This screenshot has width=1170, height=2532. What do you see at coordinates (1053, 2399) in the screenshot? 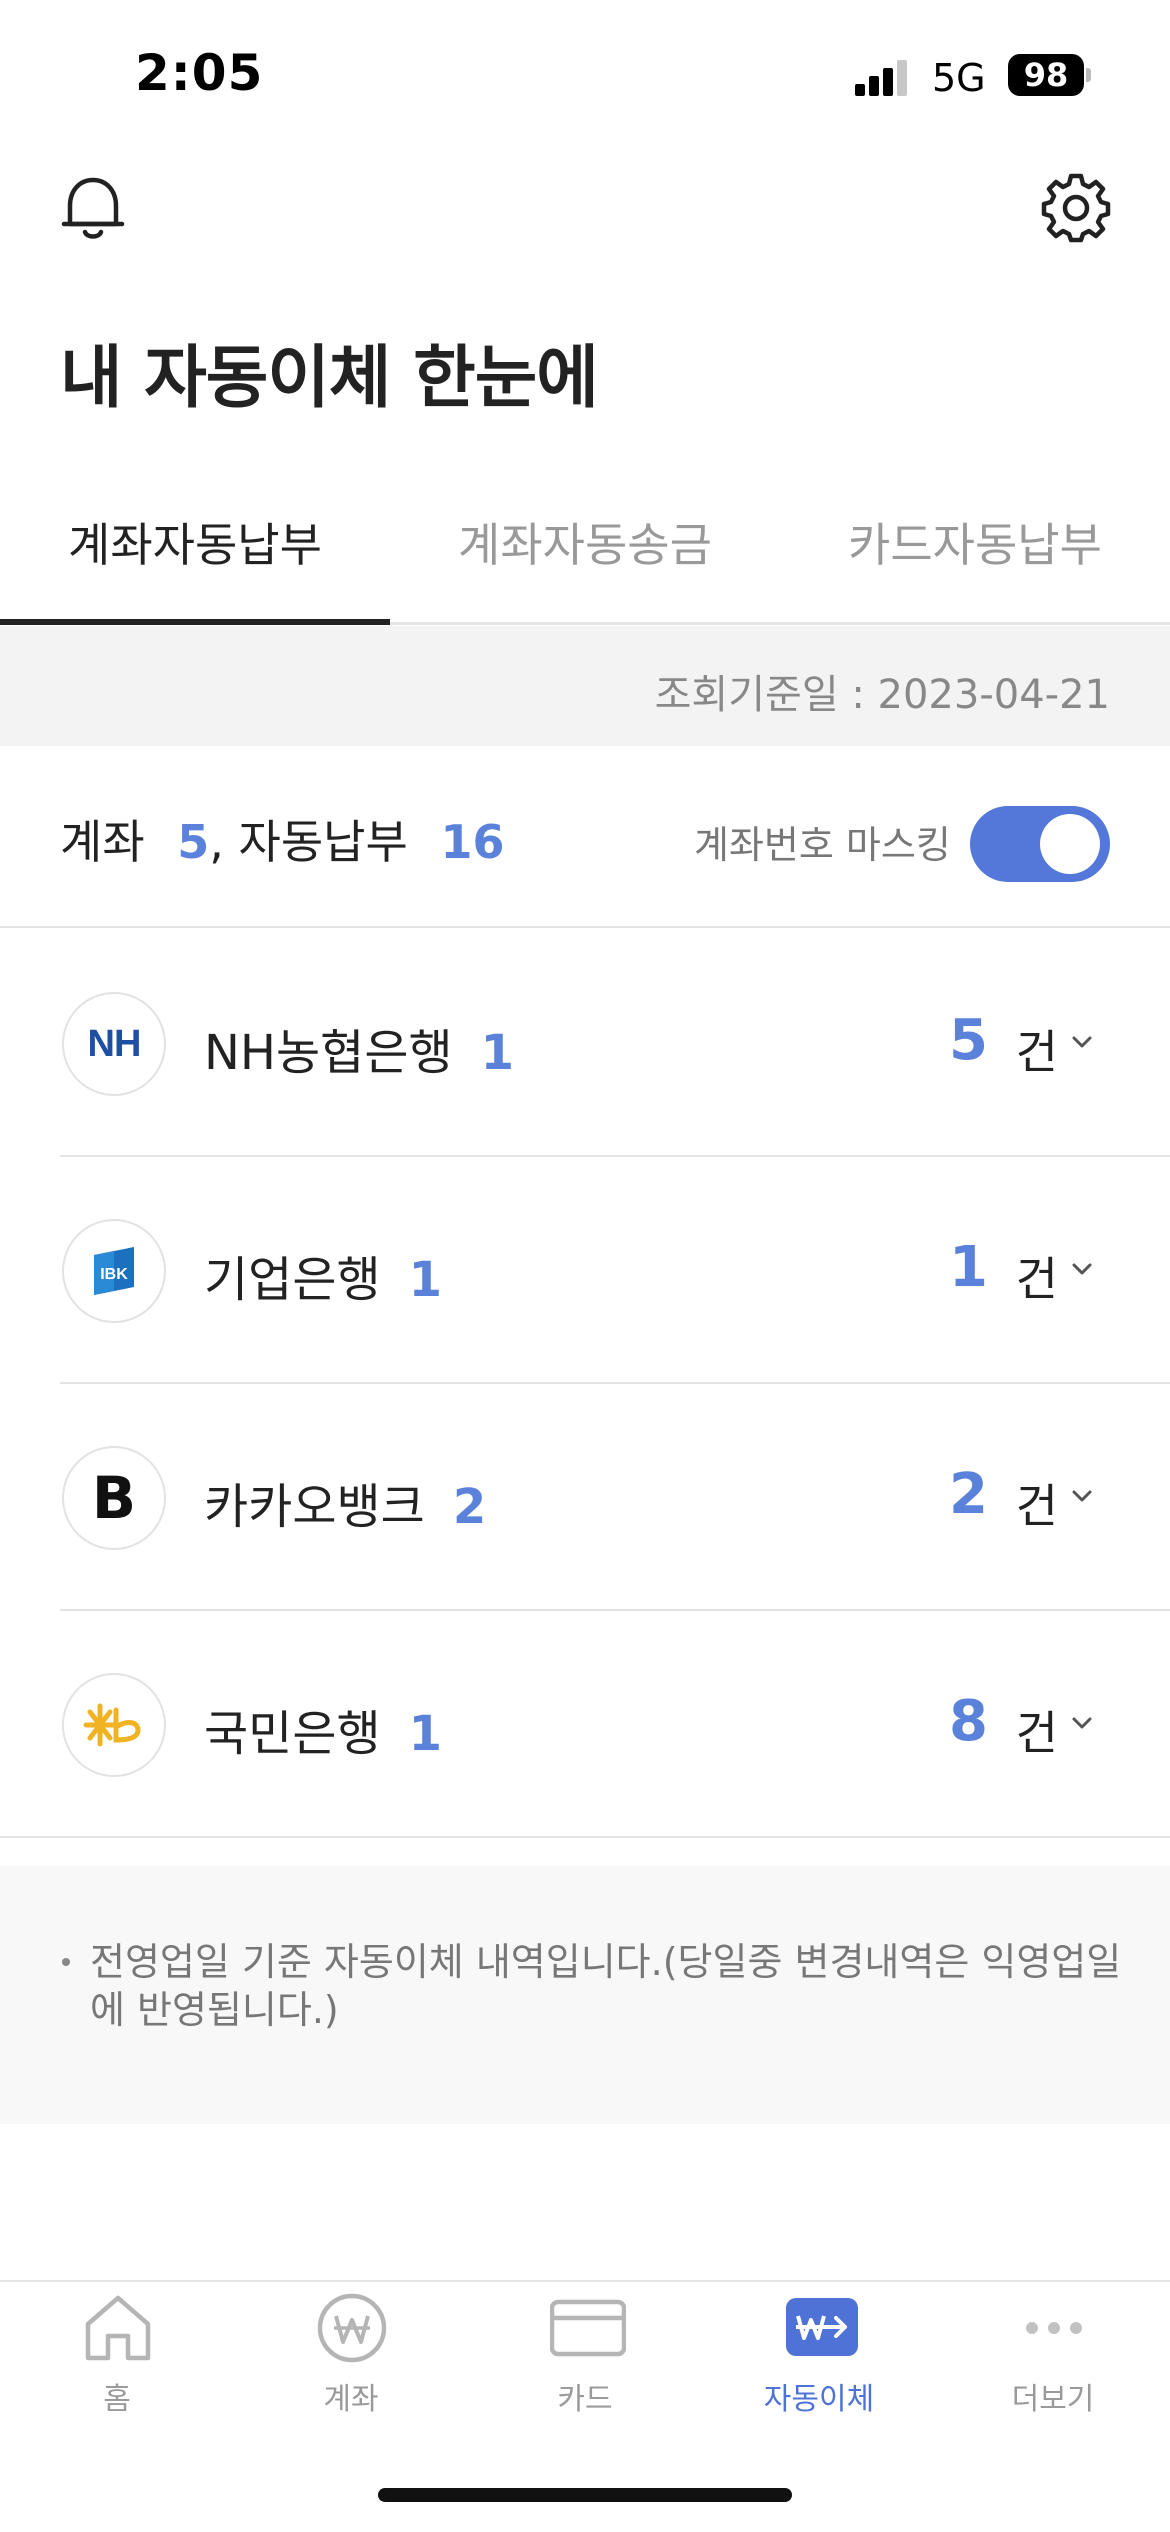
I see `nav-label: 더보기` at bounding box center [1053, 2399].